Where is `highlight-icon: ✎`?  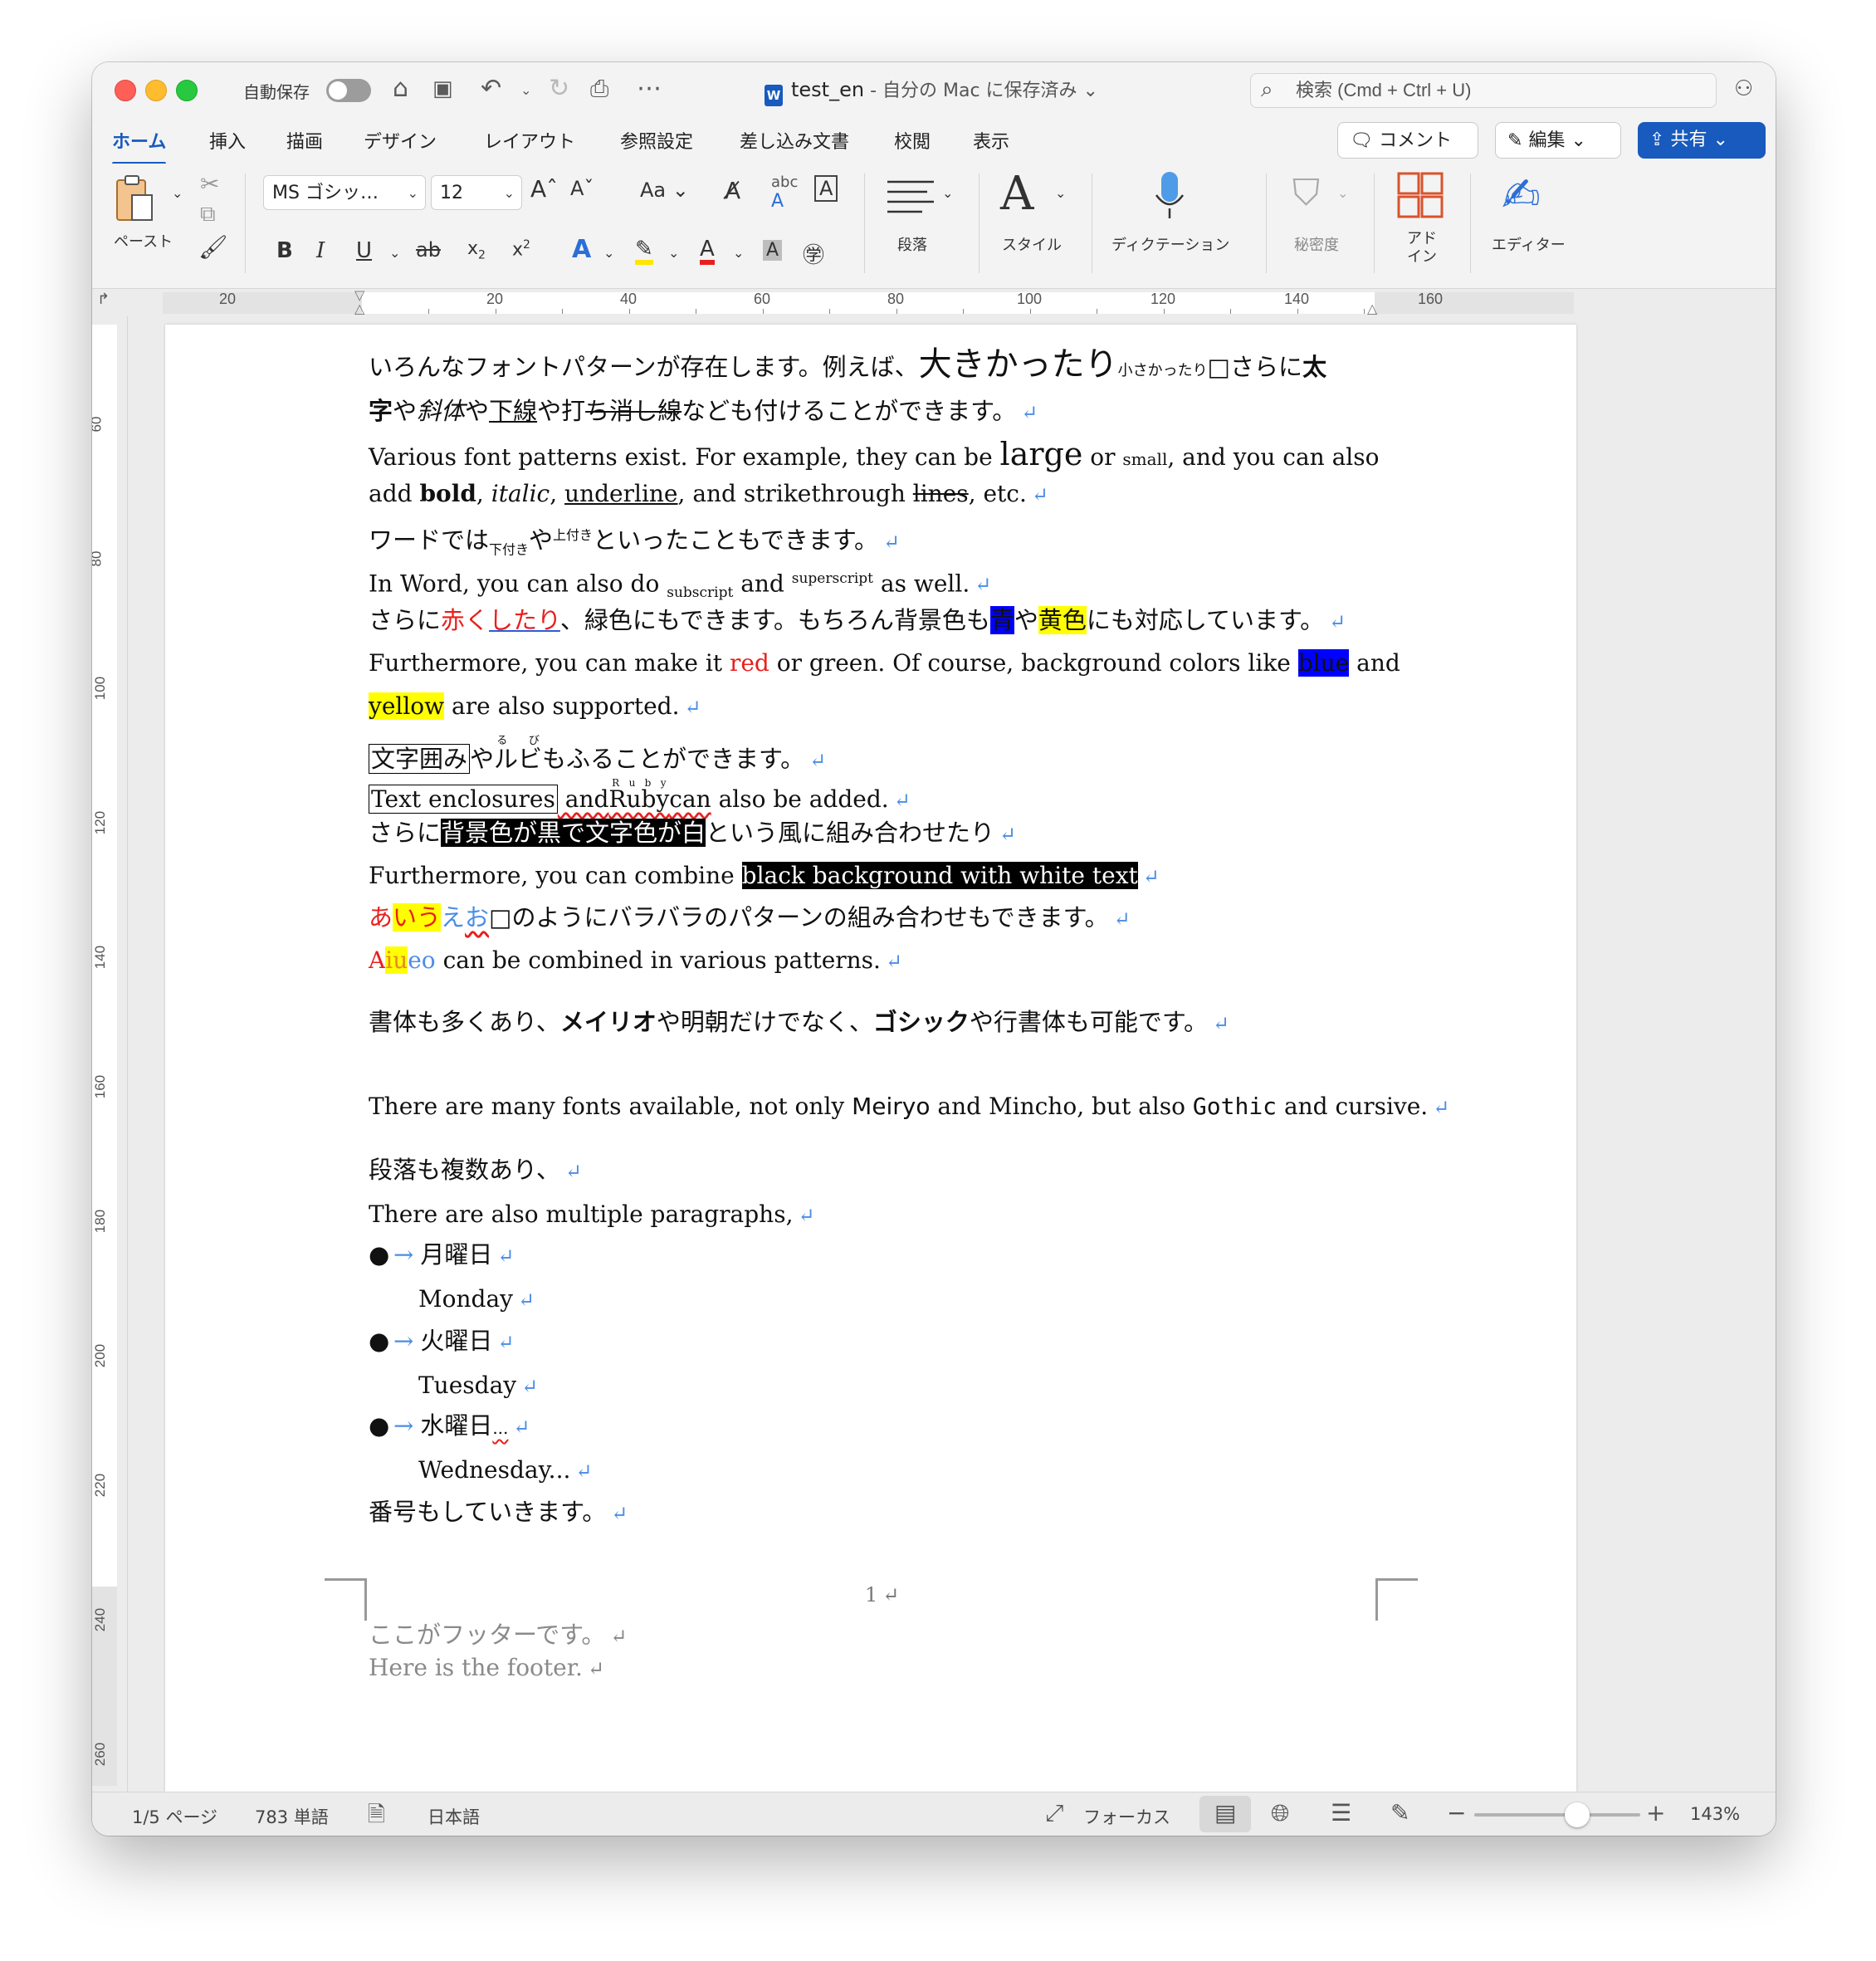
highlight-icon: ✎ is located at coordinates (644, 251).